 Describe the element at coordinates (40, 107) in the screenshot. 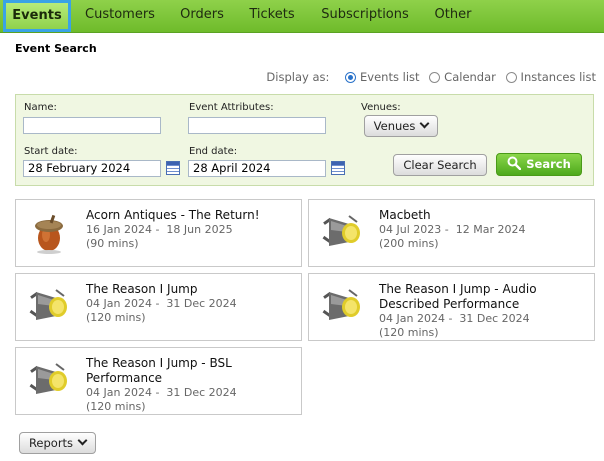

I see `name-label: Name:` at that location.